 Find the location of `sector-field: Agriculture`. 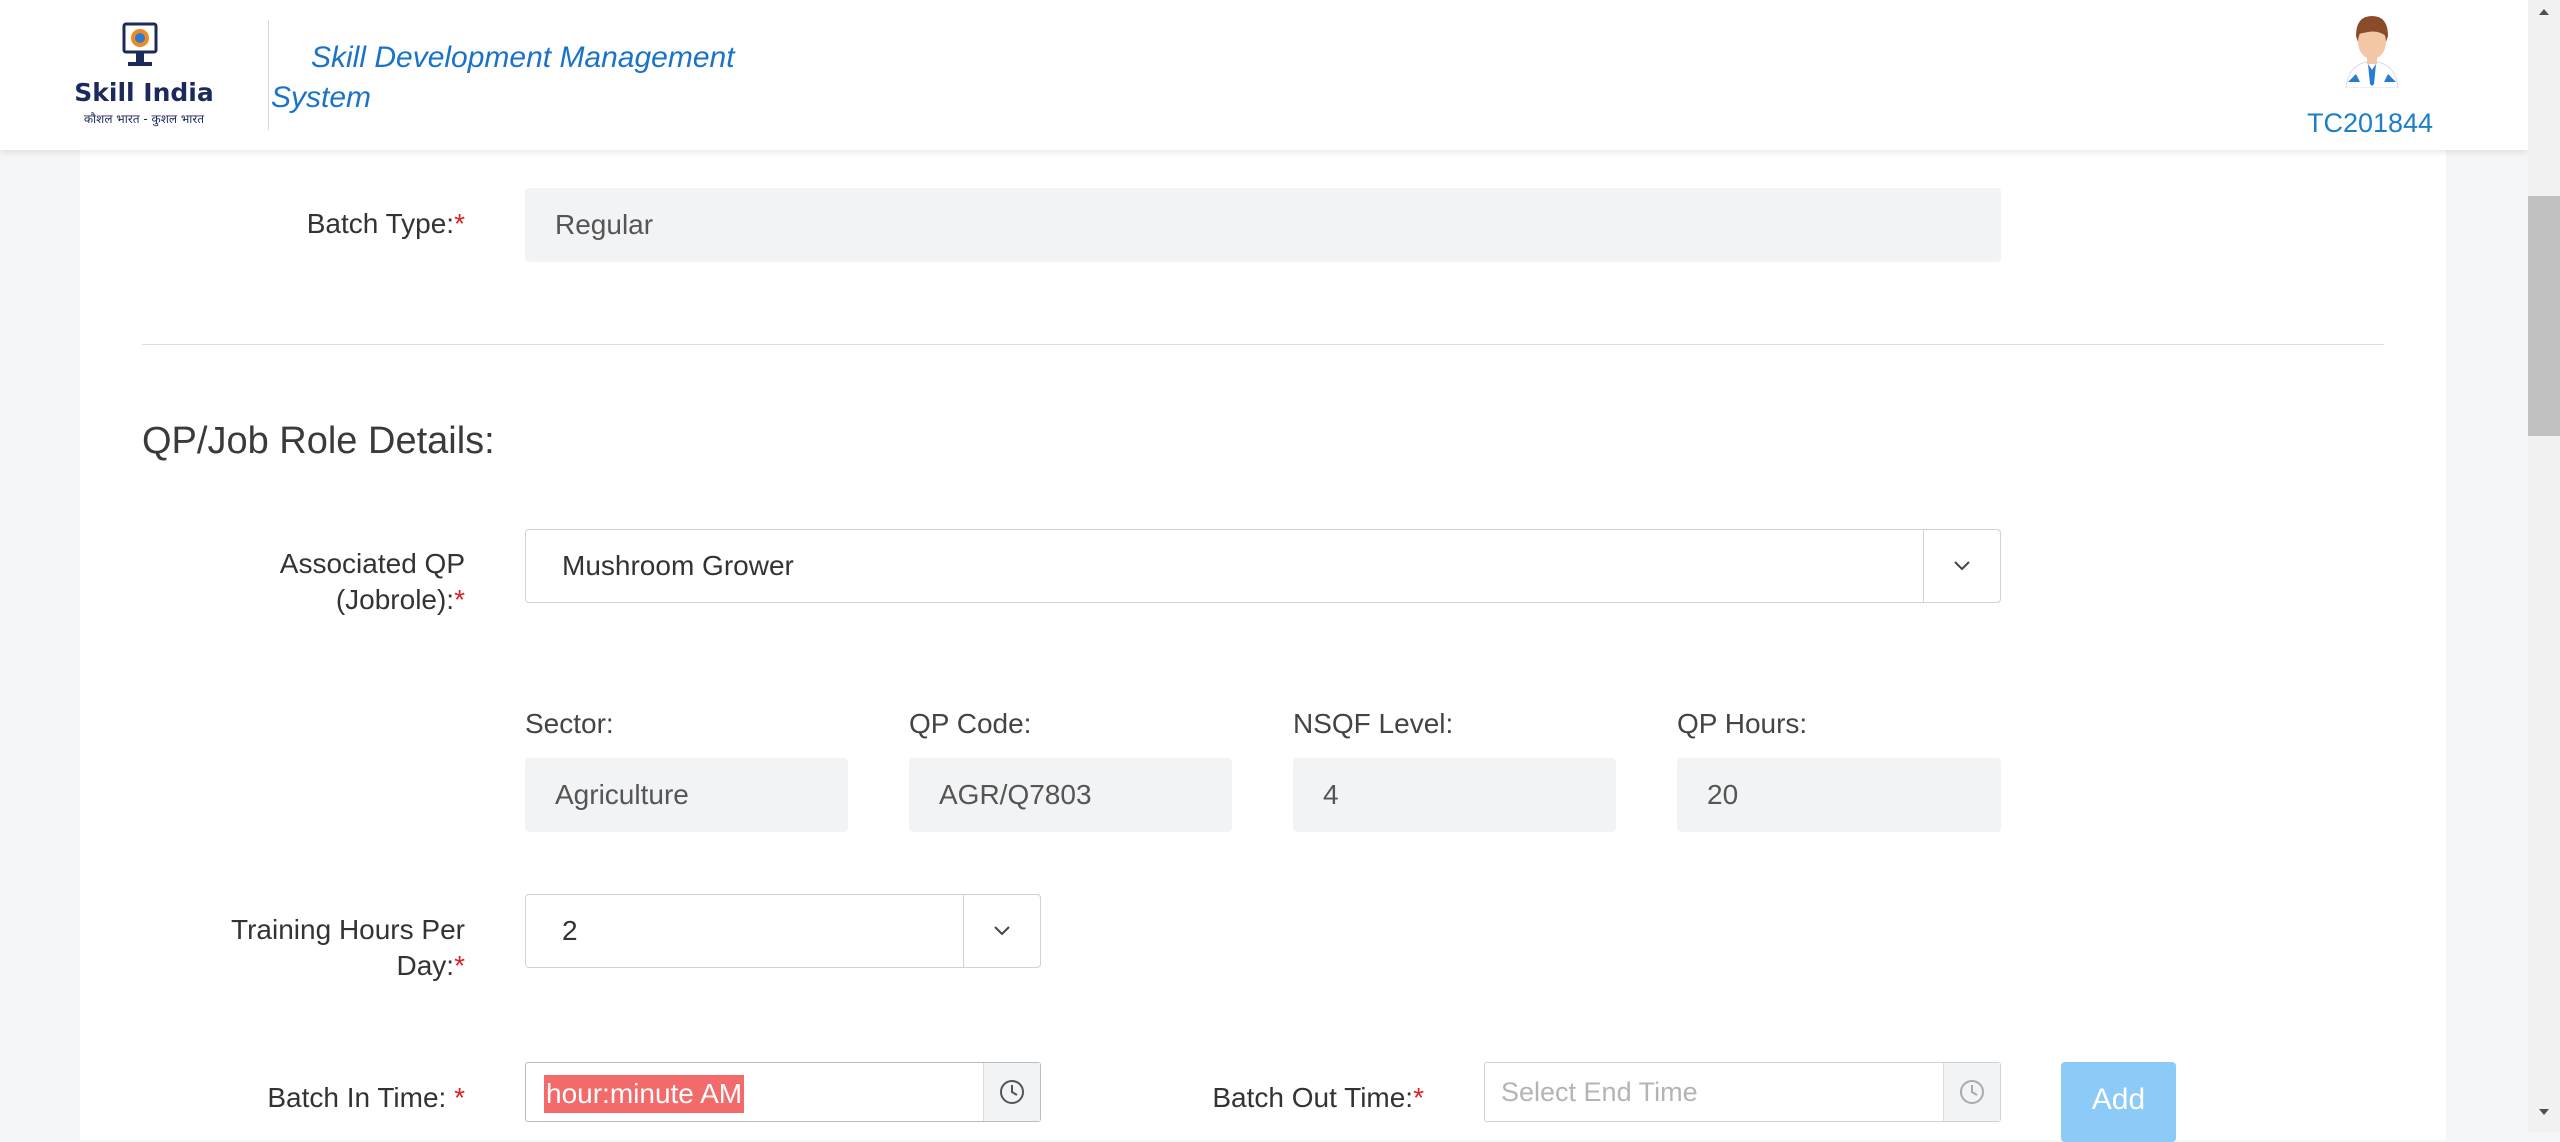

sector-field: Agriculture is located at coordinates (686, 795).